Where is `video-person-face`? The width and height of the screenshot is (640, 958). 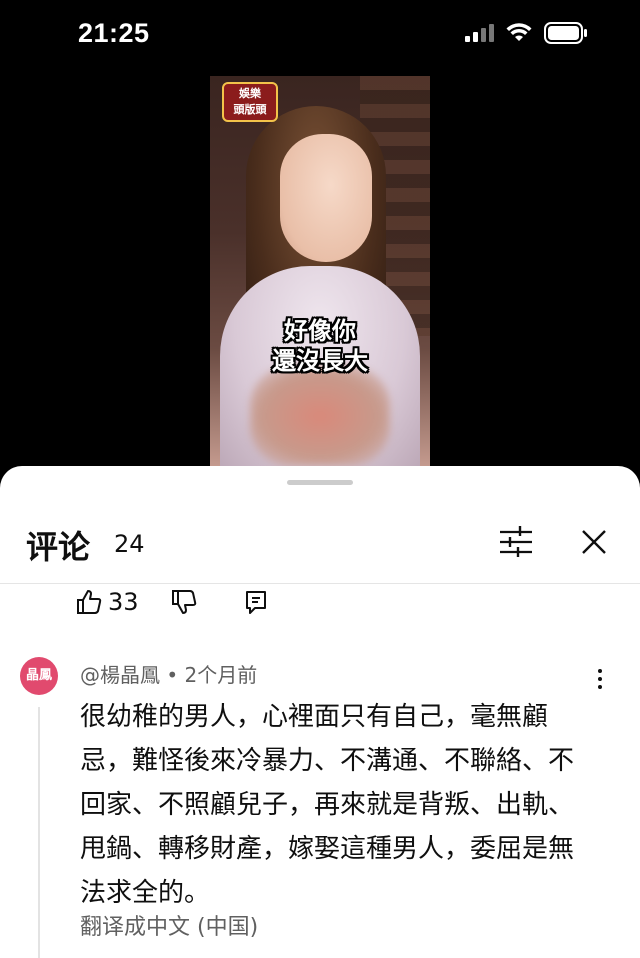 video-person-face is located at coordinates (326, 198).